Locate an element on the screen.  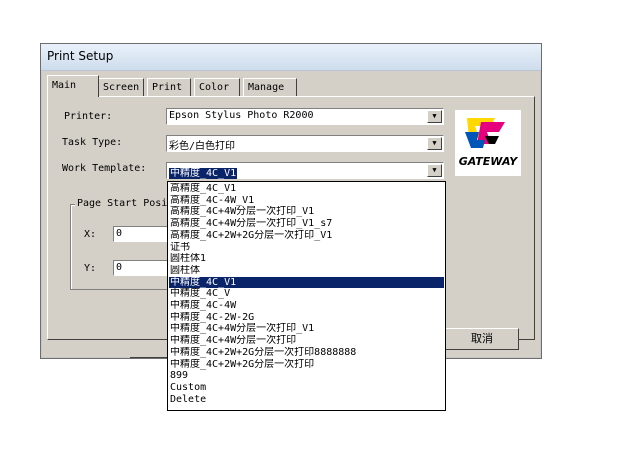
x-label: X: is located at coordinates (90, 234).